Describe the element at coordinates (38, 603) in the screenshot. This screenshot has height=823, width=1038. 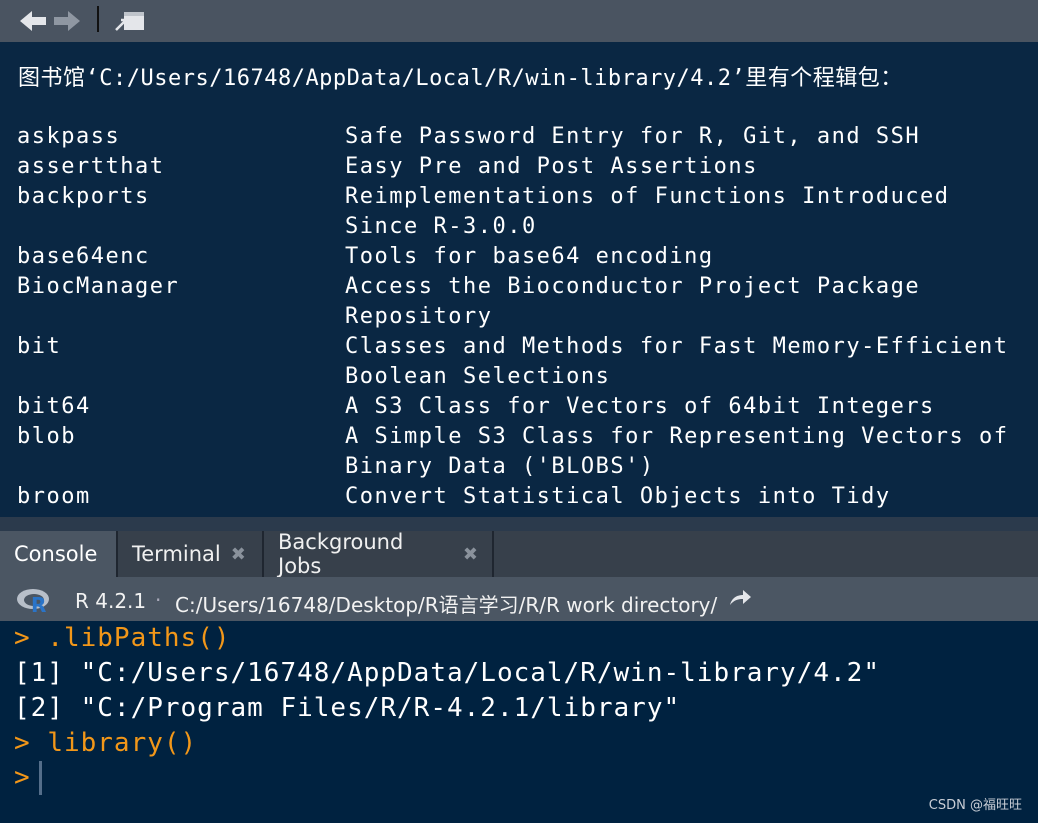
I see `svg-text: R` at that location.